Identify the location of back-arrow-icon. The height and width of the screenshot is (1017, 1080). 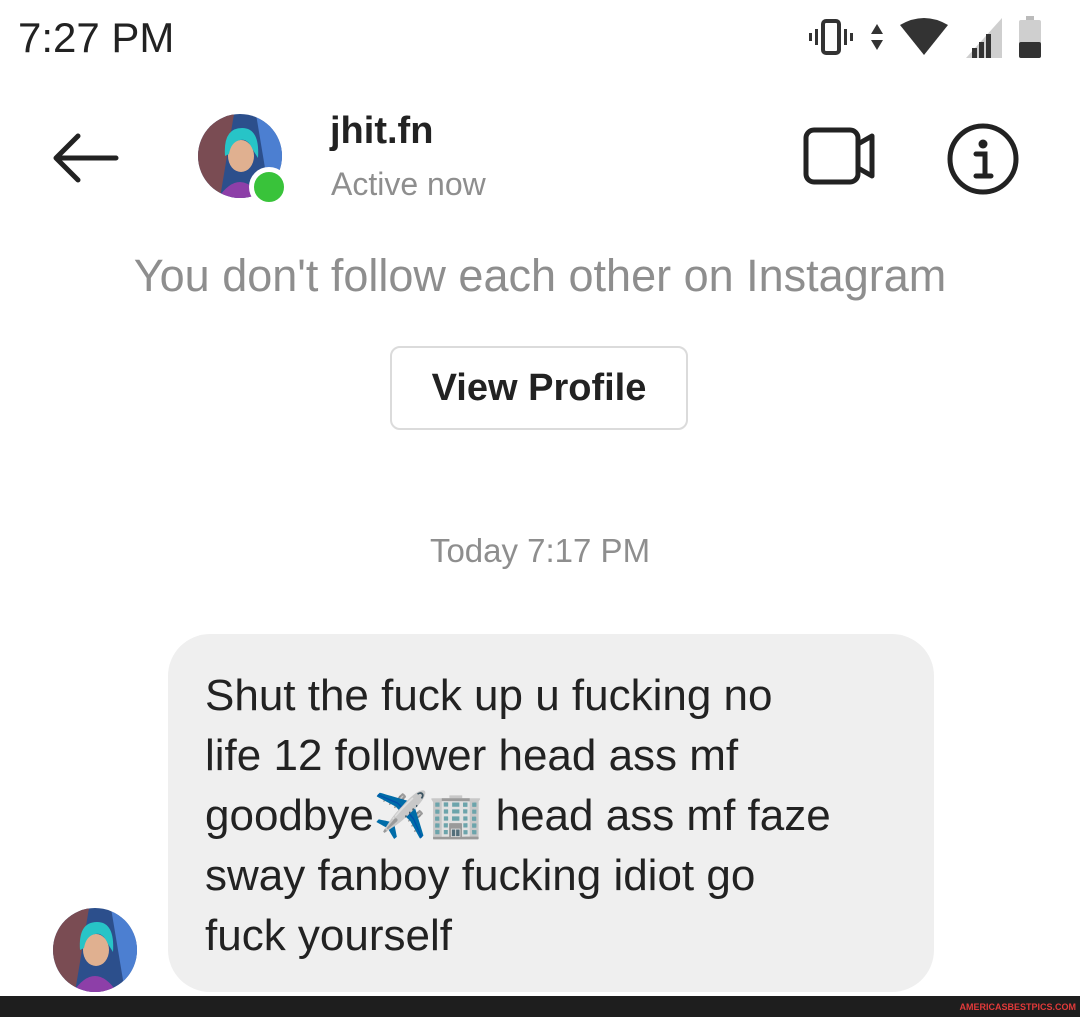
(86, 158).